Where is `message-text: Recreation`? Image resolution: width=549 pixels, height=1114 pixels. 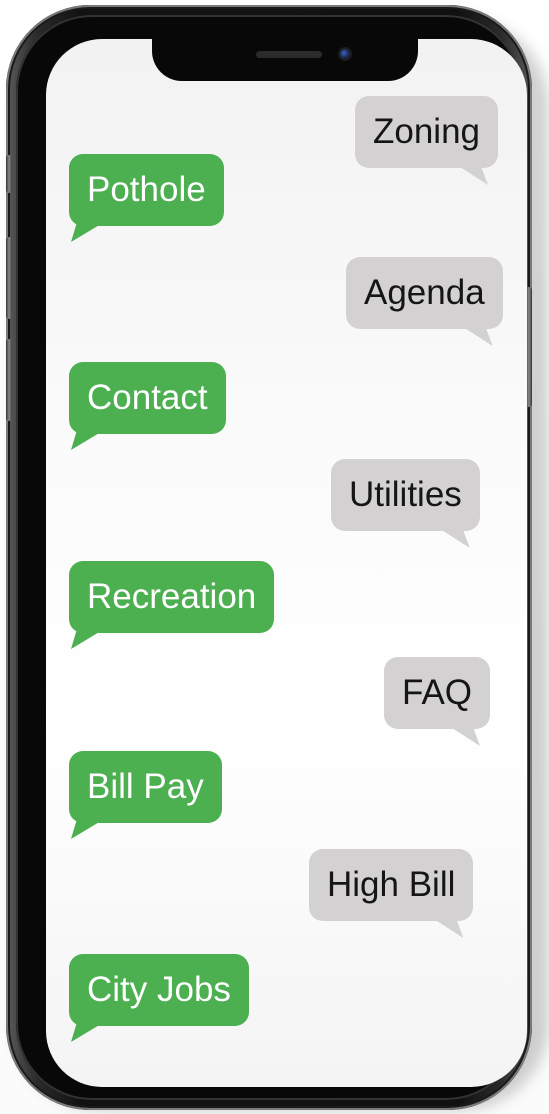 message-text: Recreation is located at coordinates (172, 596).